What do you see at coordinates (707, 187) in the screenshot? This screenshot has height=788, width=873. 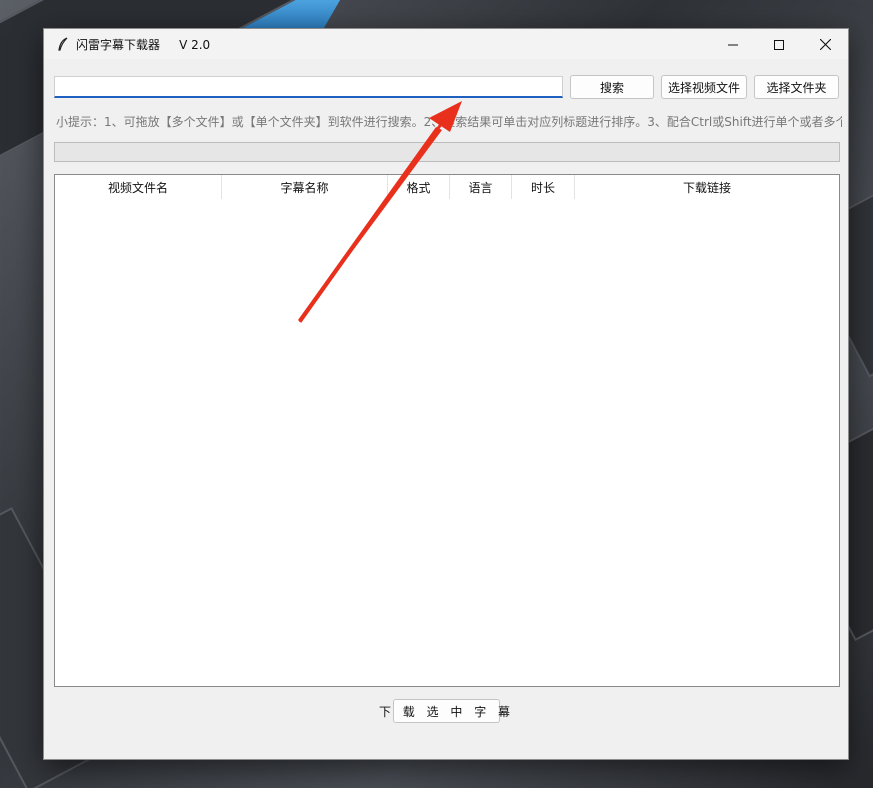 I see `column-header-download-link: 下载链接` at bounding box center [707, 187].